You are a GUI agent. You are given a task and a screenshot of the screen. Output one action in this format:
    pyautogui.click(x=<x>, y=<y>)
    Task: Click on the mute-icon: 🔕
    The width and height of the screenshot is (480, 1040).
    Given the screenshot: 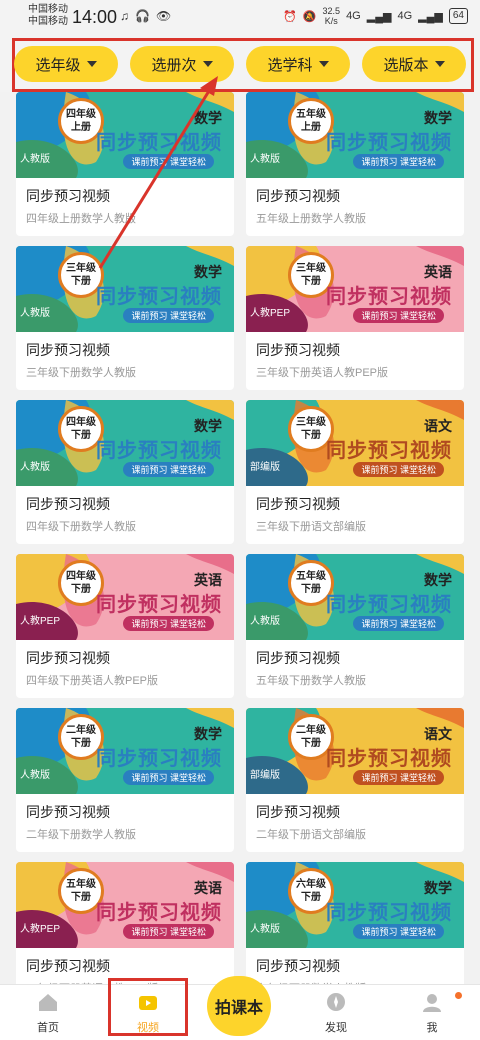 What is the action you would take?
    pyautogui.click(x=309, y=16)
    